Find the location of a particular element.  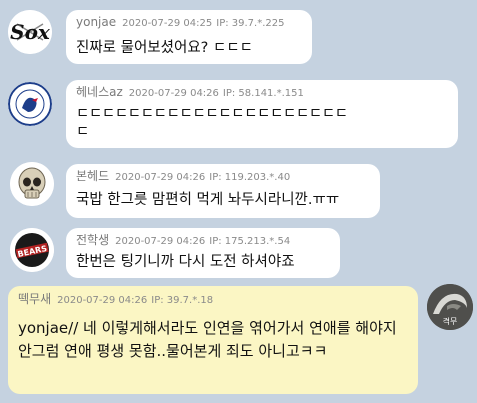

message-meta: 떽무새 2020-07-29 04:26 IP: 39.7.*.18 is located at coordinates (213, 300).